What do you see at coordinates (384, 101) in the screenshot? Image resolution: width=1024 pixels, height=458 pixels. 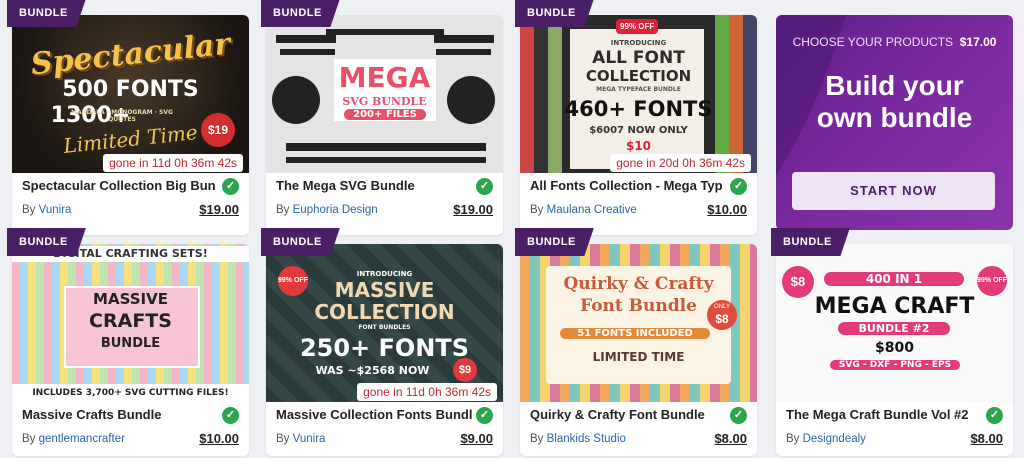 I see `thumb-line2: SVG BUNDLE` at bounding box center [384, 101].